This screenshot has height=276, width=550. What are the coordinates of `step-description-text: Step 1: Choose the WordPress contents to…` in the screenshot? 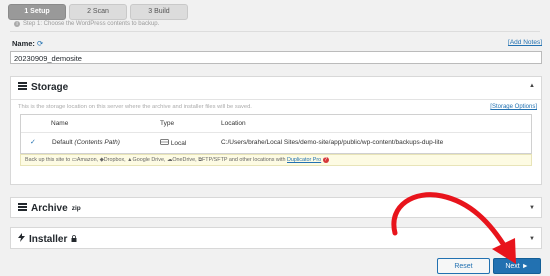 It's located at (91, 24).